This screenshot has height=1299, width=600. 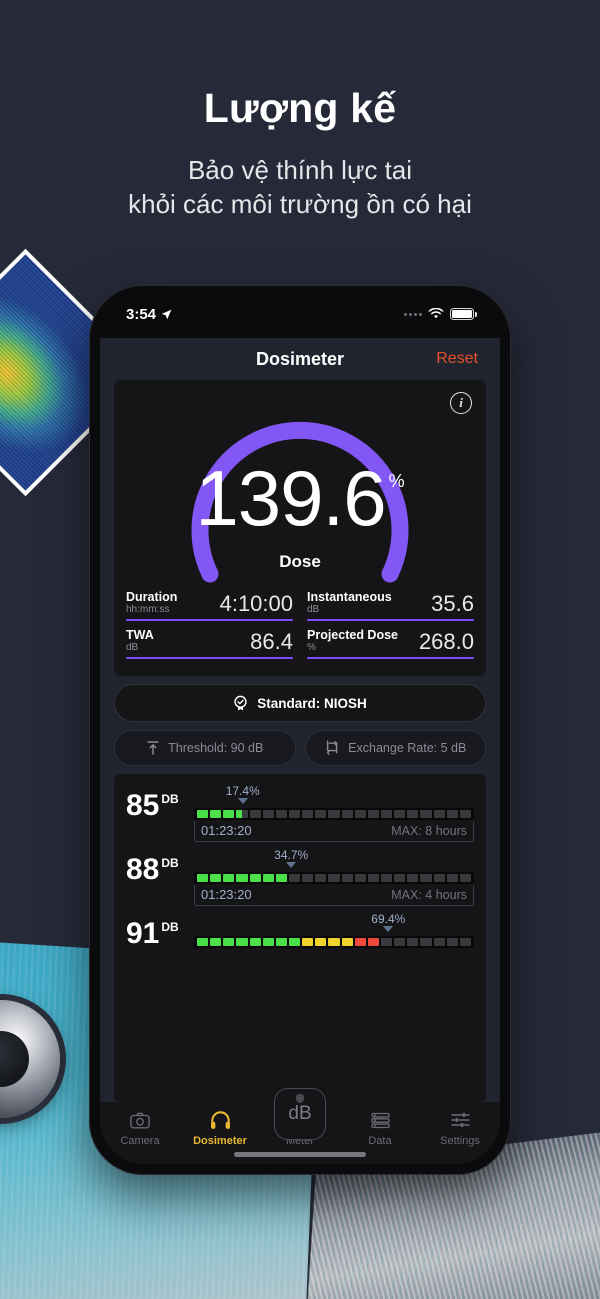 I want to click on hero-subtitle-line-1: Bảo vệ thính lực tai, so click(x=300, y=170).